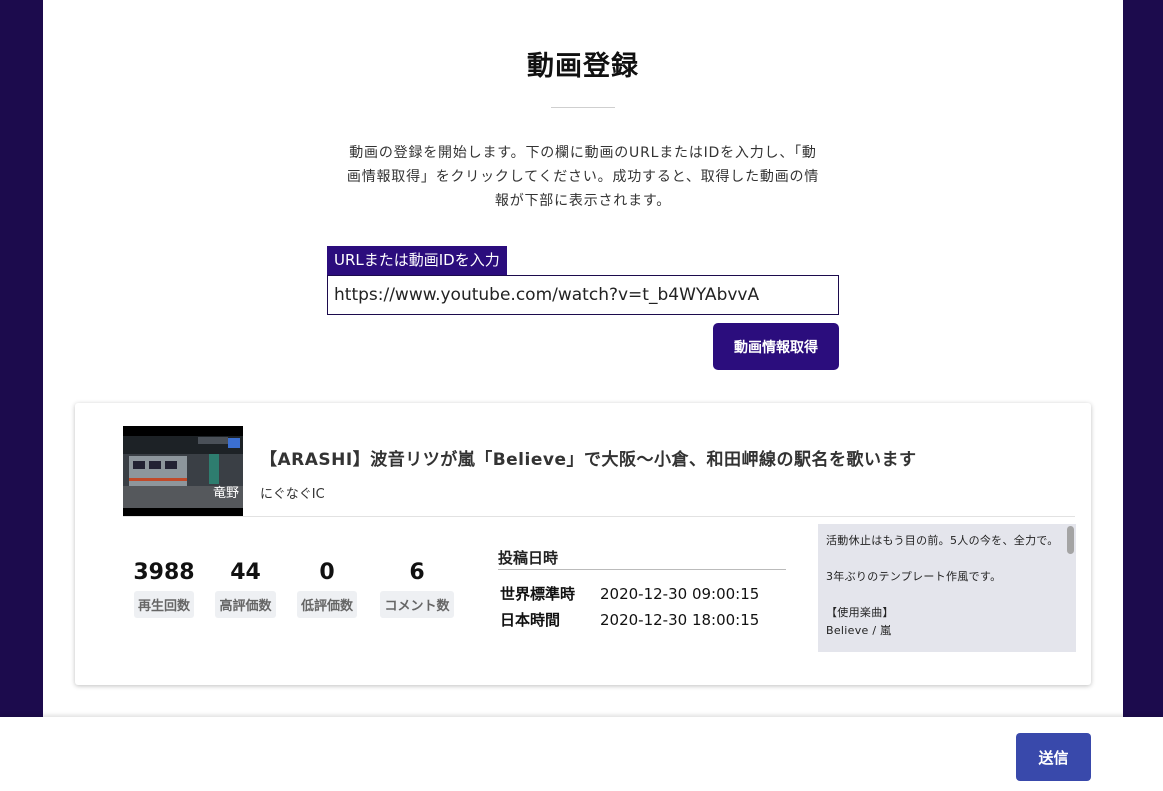 This screenshot has height=791, width=1163. I want to click on posted-divider, so click(642, 569).